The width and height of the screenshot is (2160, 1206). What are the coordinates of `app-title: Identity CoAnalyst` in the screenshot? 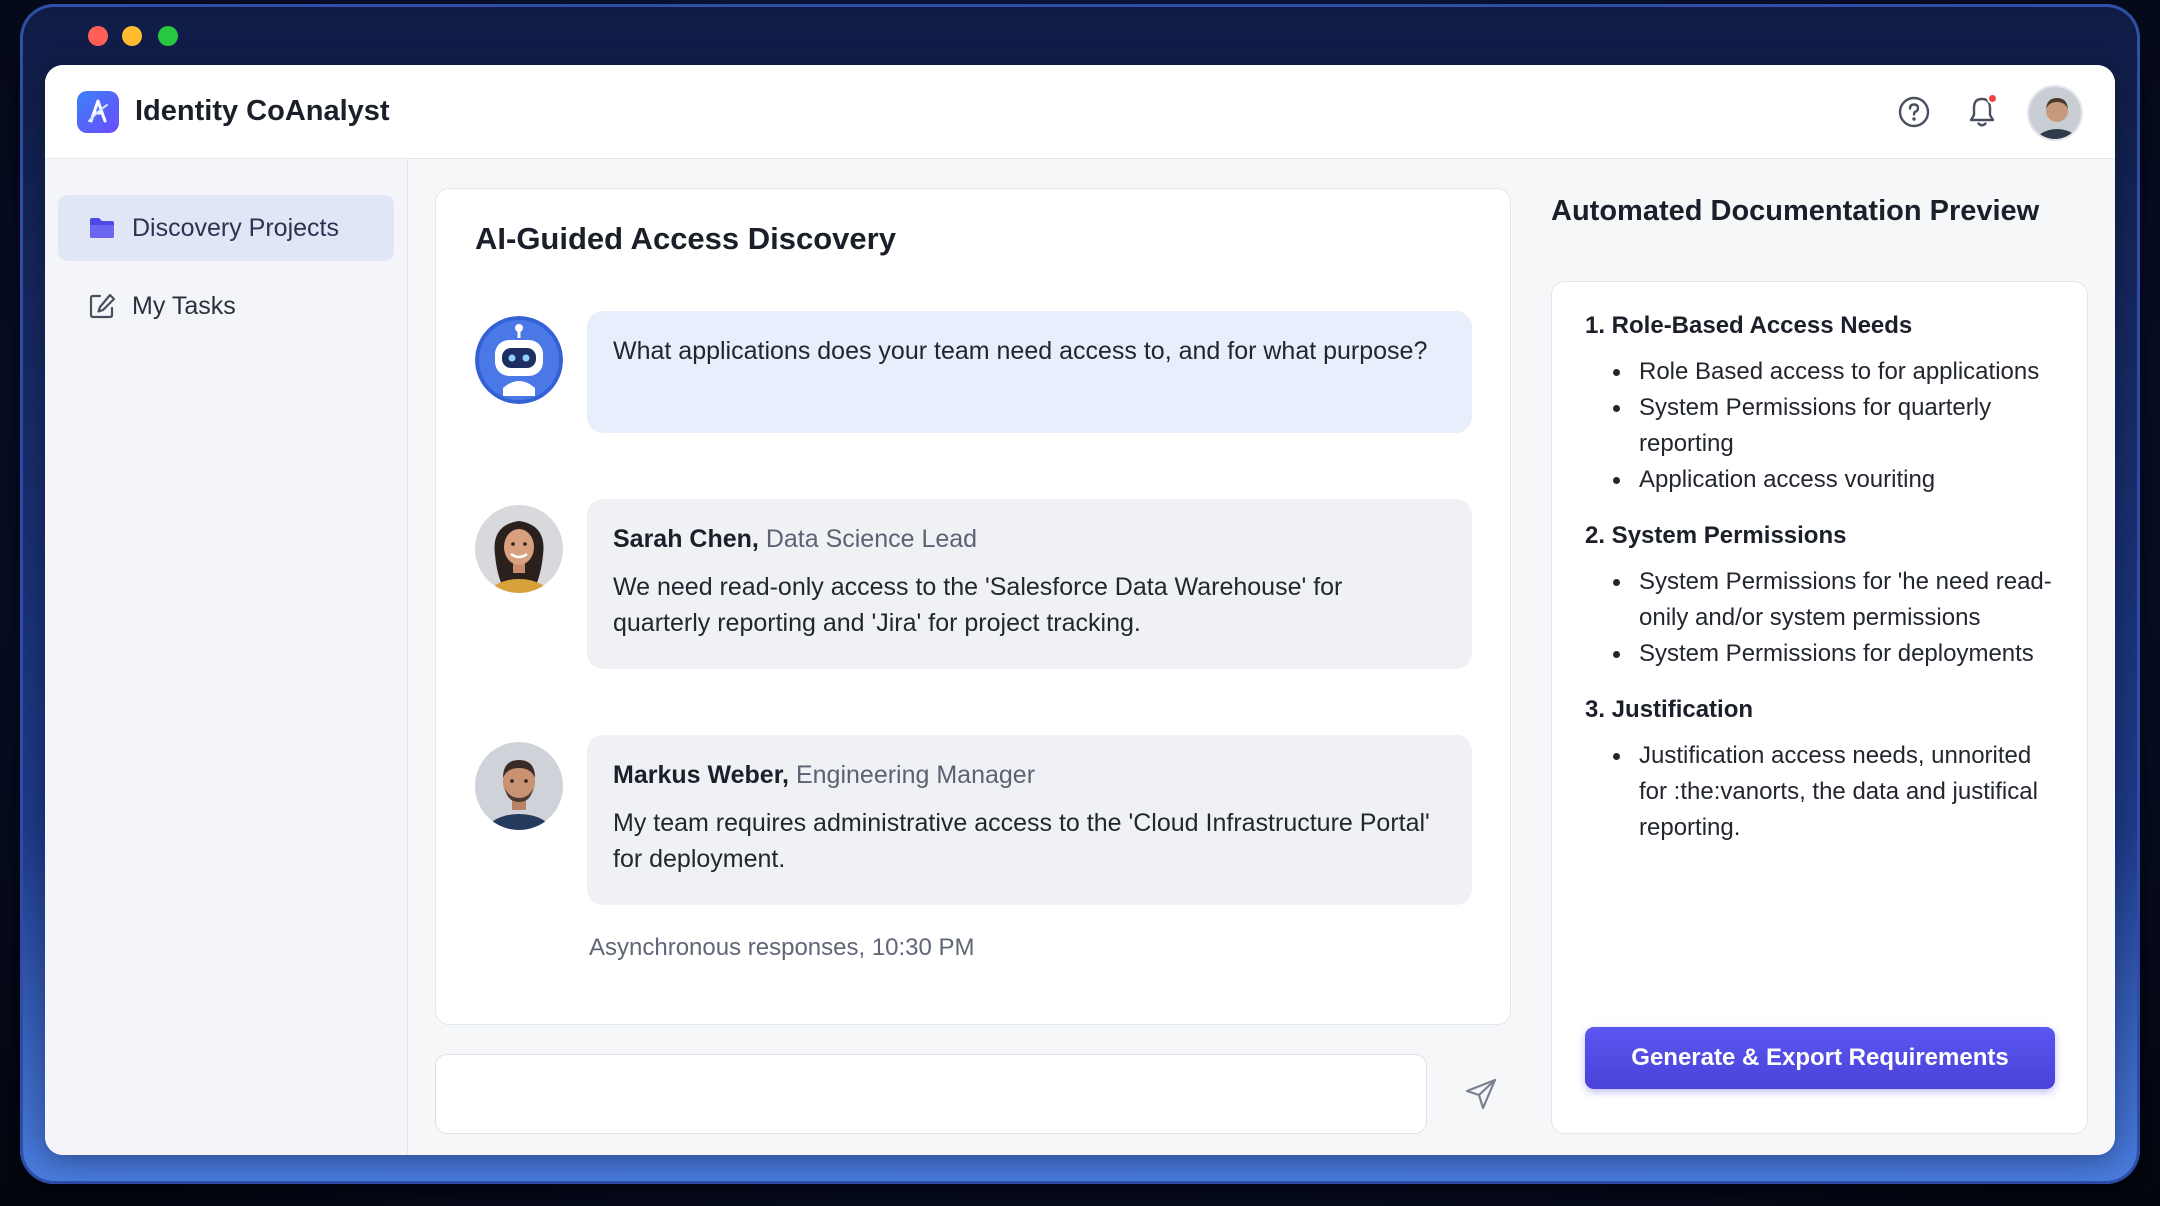 It's located at (262, 111).